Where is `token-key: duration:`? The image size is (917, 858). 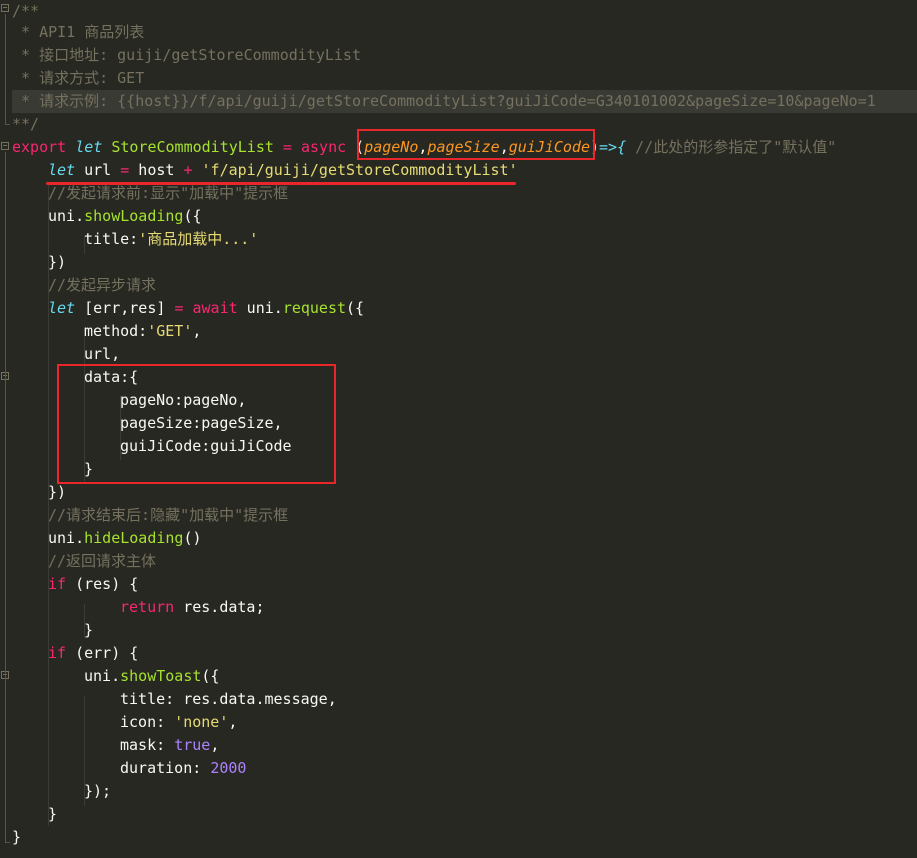 token-key: duration: is located at coordinates (165, 768).